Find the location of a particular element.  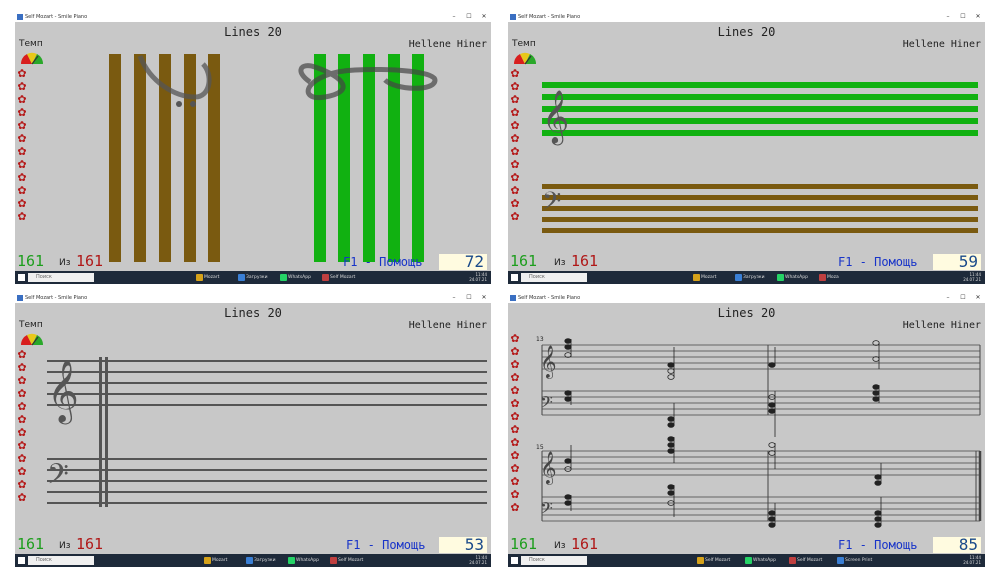

bass-clef-icon is located at coordinates (174, 77).